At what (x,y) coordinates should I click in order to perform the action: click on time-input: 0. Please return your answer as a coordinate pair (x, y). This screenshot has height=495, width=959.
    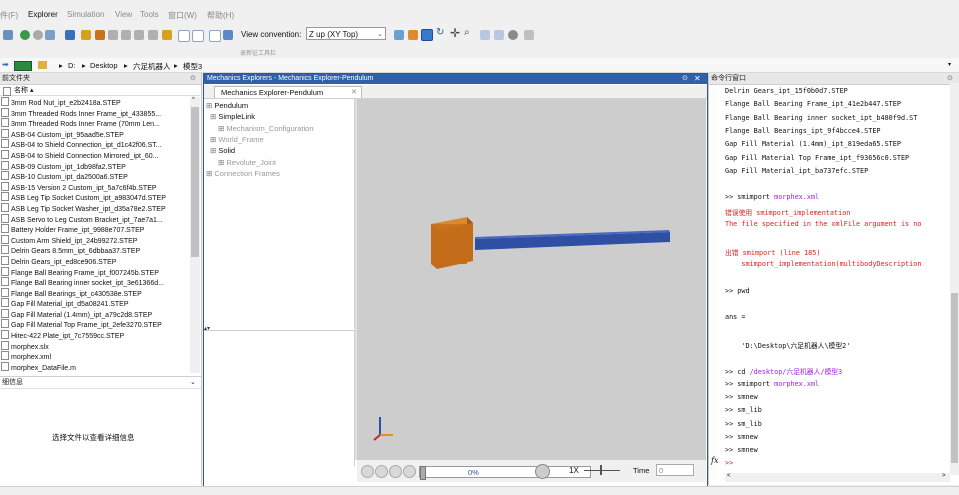
    Looking at the image, I should click on (675, 470).